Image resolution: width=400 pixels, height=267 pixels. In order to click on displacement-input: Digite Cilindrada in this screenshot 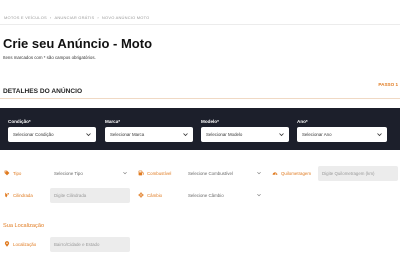, I will do `click(90, 195)`.